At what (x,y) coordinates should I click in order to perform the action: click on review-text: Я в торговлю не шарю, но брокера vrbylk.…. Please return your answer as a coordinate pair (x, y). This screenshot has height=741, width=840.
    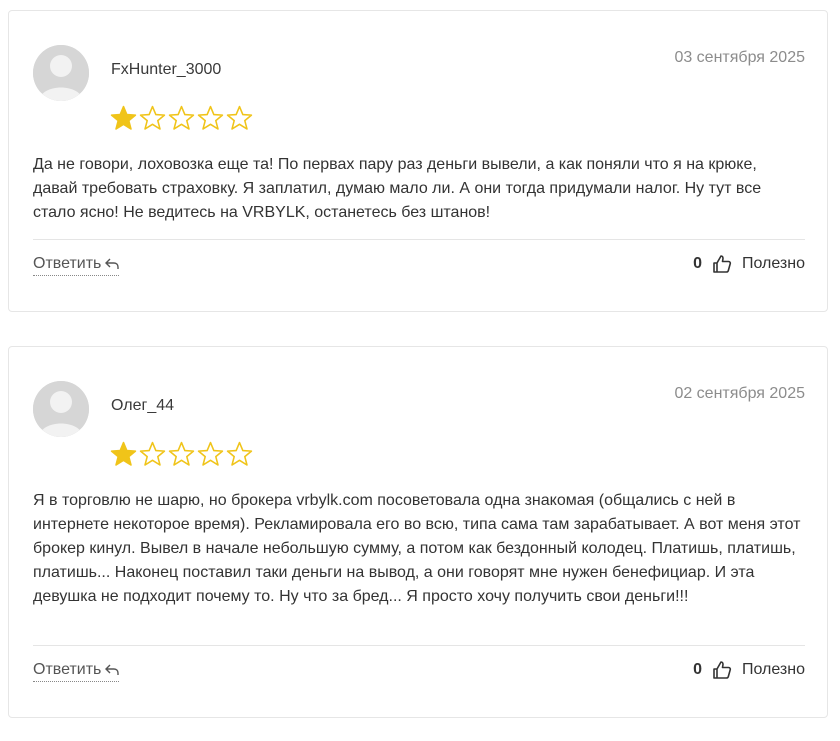
    Looking at the image, I should click on (417, 548).